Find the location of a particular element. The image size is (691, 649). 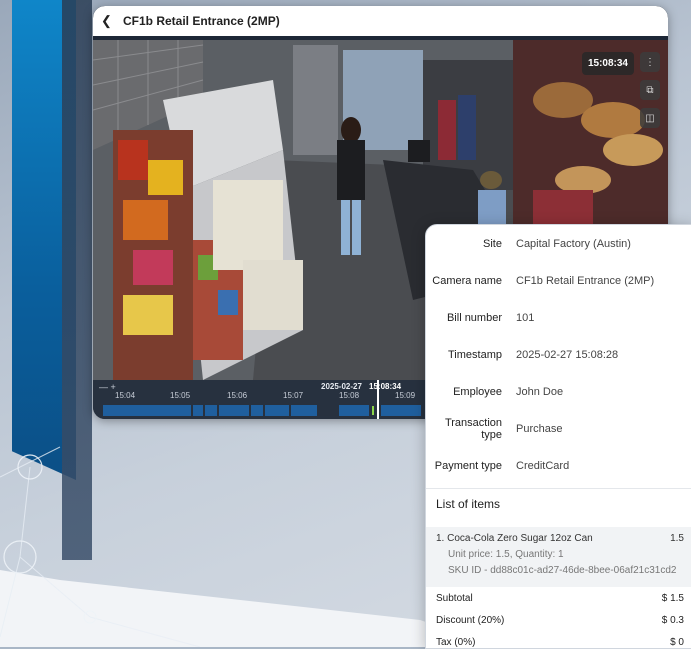

tax-row: Tax (0%) $ 0 is located at coordinates (558, 639).